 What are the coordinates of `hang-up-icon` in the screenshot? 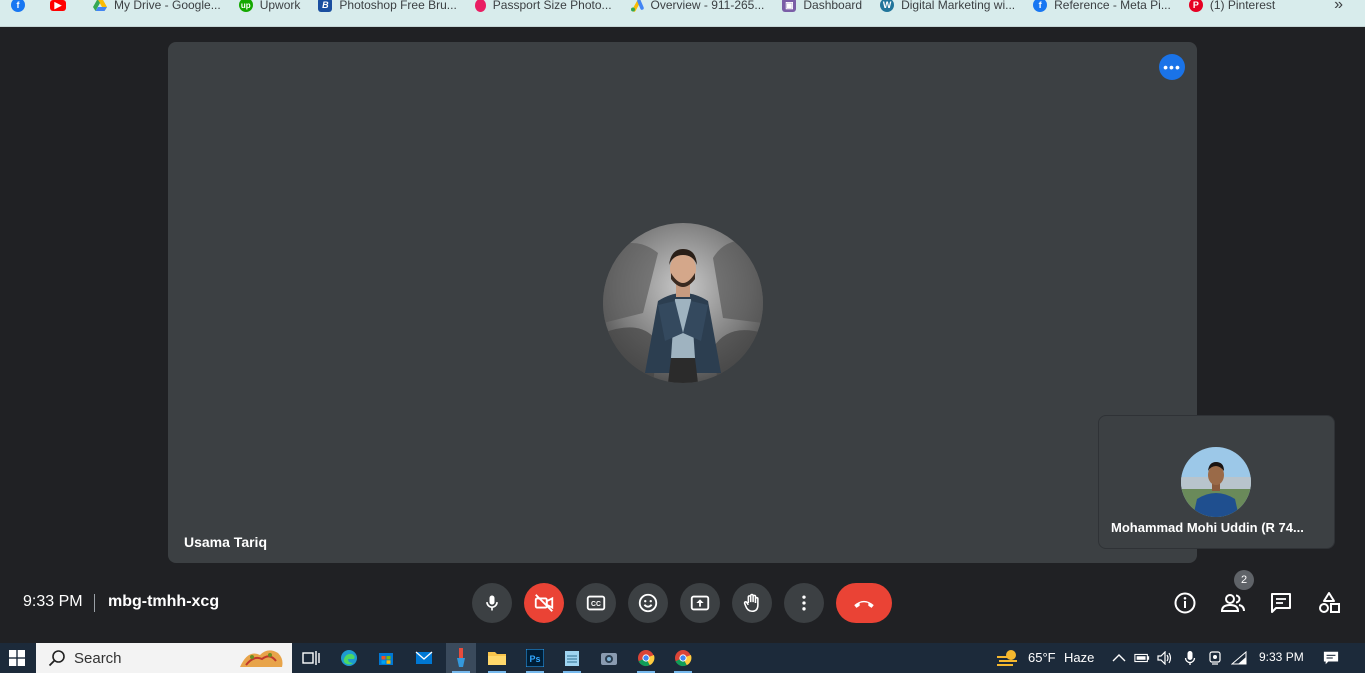 It's located at (864, 604).